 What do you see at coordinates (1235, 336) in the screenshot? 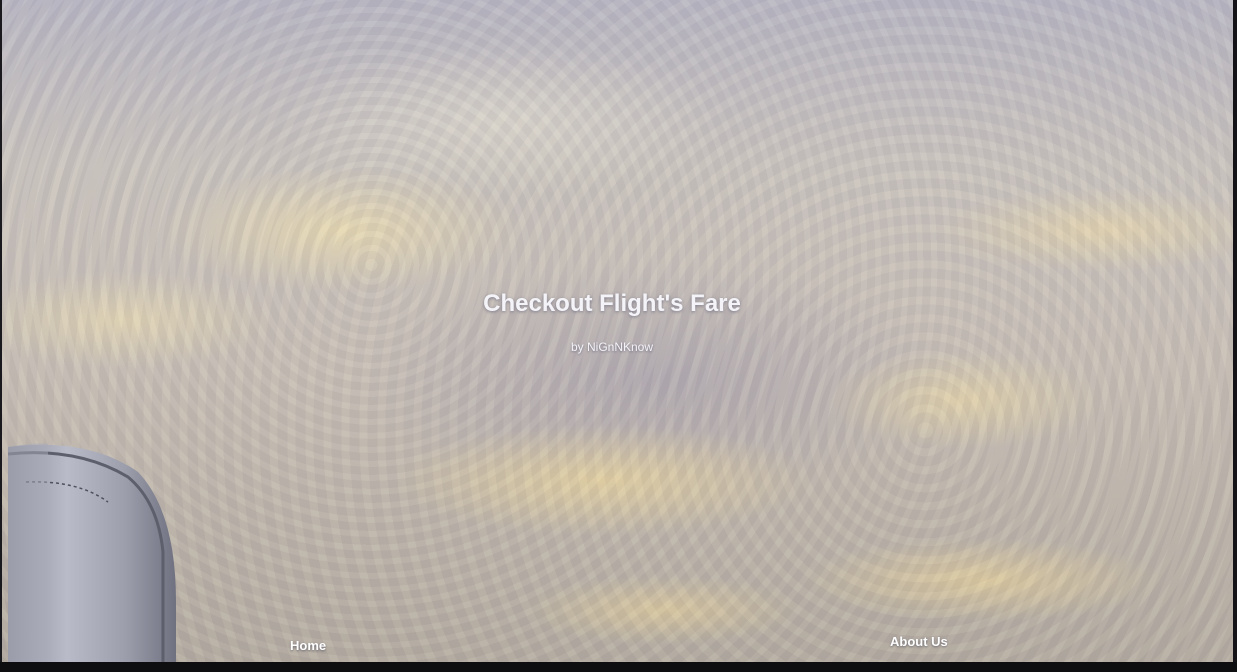
I see `monitor-bezel-right` at bounding box center [1235, 336].